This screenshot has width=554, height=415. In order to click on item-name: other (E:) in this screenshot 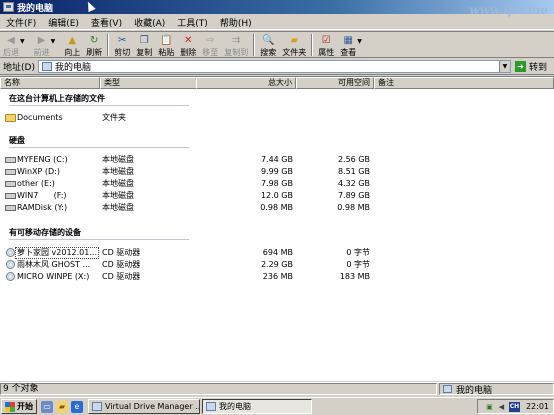, I will do `click(36, 183)`.